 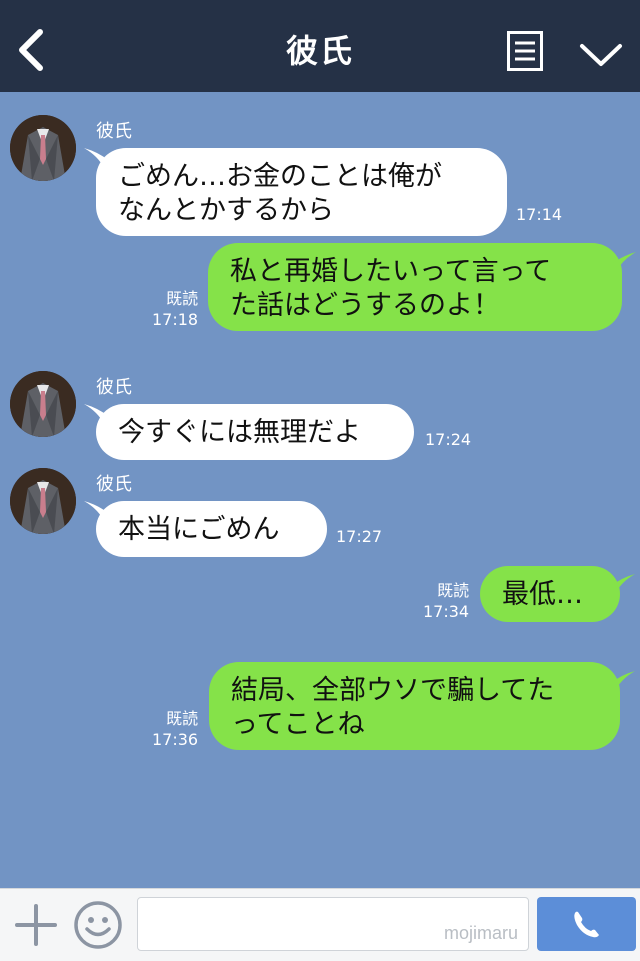 What do you see at coordinates (365, 305) in the screenshot?
I see `message-line: た話はどうするのよ！` at bounding box center [365, 305].